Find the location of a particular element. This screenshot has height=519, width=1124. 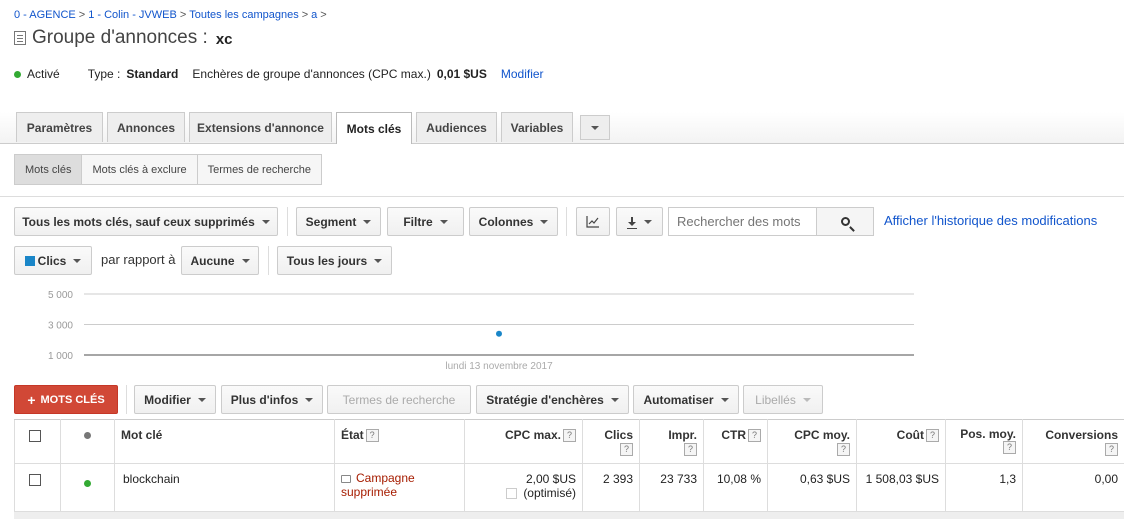

compare-label: par rapport à is located at coordinates (138, 259).